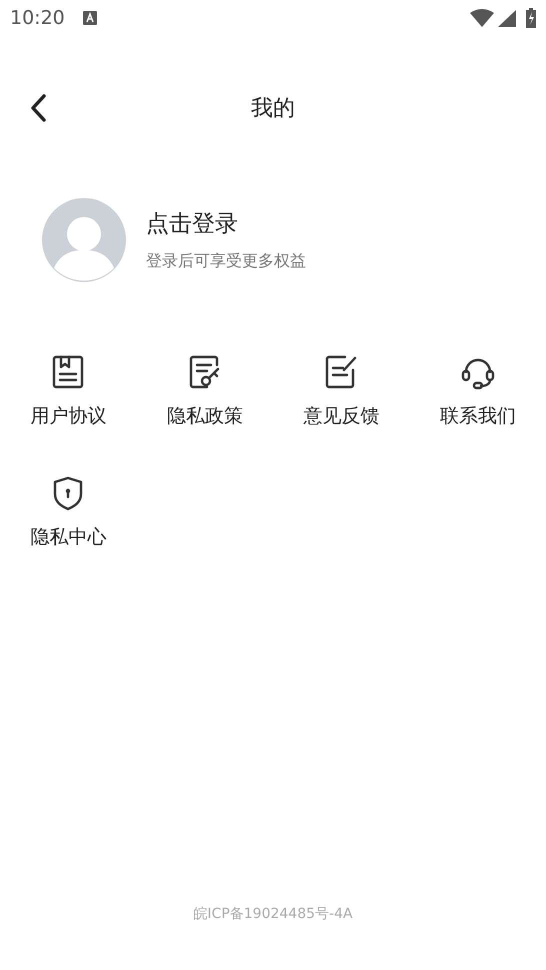 The image size is (546, 970). I want to click on avatar-icon, so click(84, 240).